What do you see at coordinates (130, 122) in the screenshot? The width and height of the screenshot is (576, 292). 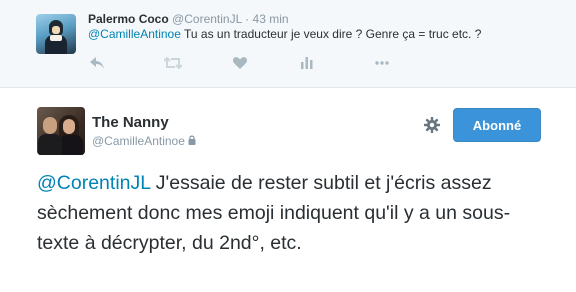 I see `main-author-name: The Nanny` at bounding box center [130, 122].